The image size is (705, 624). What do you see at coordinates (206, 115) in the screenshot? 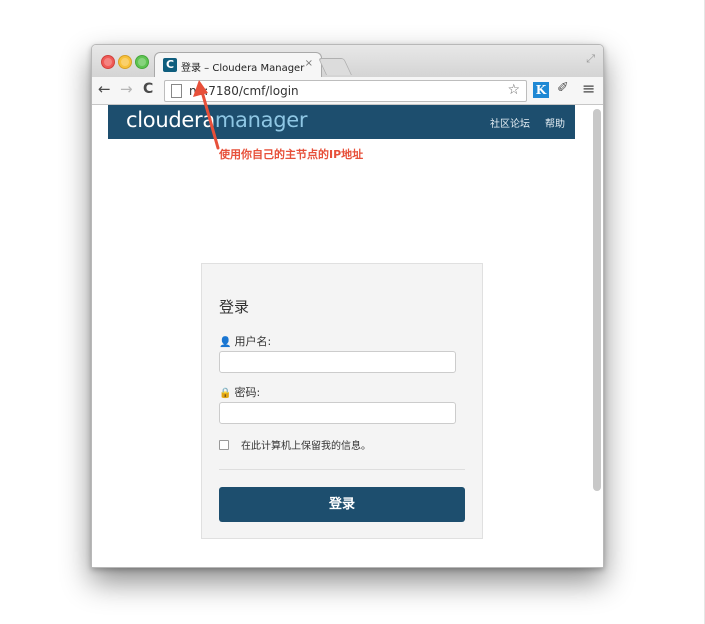
I see `annotation-arrow` at bounding box center [206, 115].